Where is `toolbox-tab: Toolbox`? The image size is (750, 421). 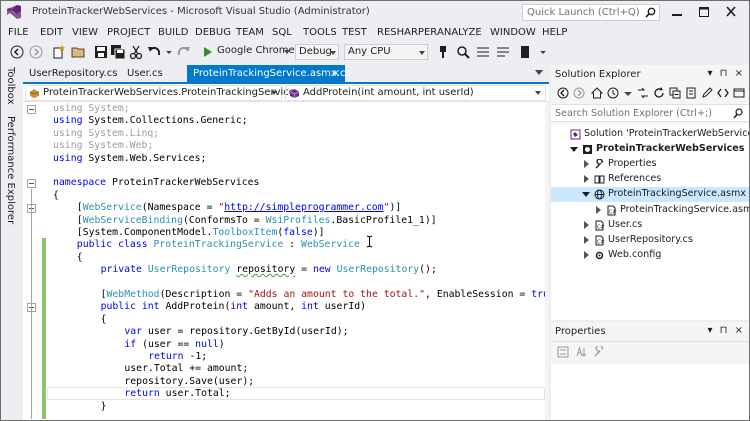 toolbox-tab: Toolbox is located at coordinates (10, 86).